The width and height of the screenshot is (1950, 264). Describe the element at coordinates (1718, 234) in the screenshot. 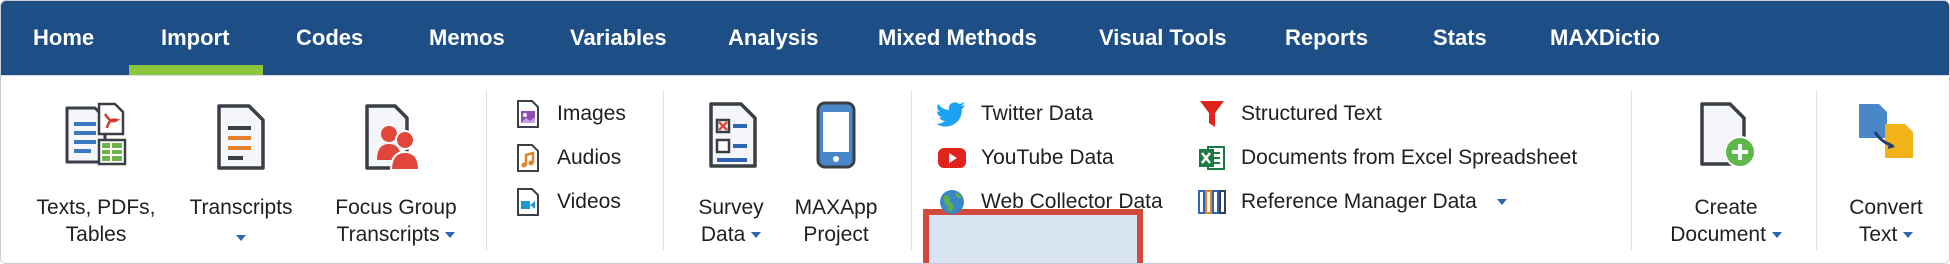

I see `create-document-label-line2: Document` at that location.